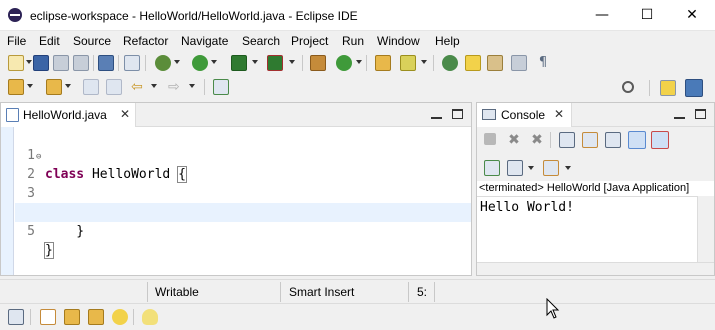  I want to click on insert-mode-status: Smart Insert, so click(322, 292).